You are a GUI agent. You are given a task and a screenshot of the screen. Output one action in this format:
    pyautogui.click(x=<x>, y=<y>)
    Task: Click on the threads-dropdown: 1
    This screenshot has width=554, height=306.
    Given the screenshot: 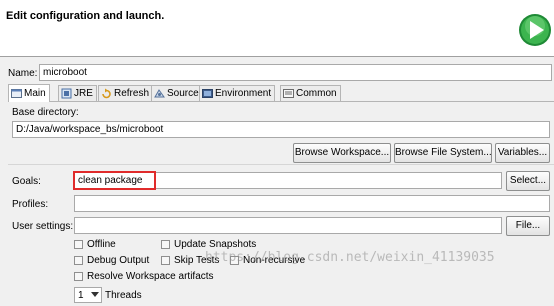 What is the action you would take?
    pyautogui.click(x=88, y=295)
    